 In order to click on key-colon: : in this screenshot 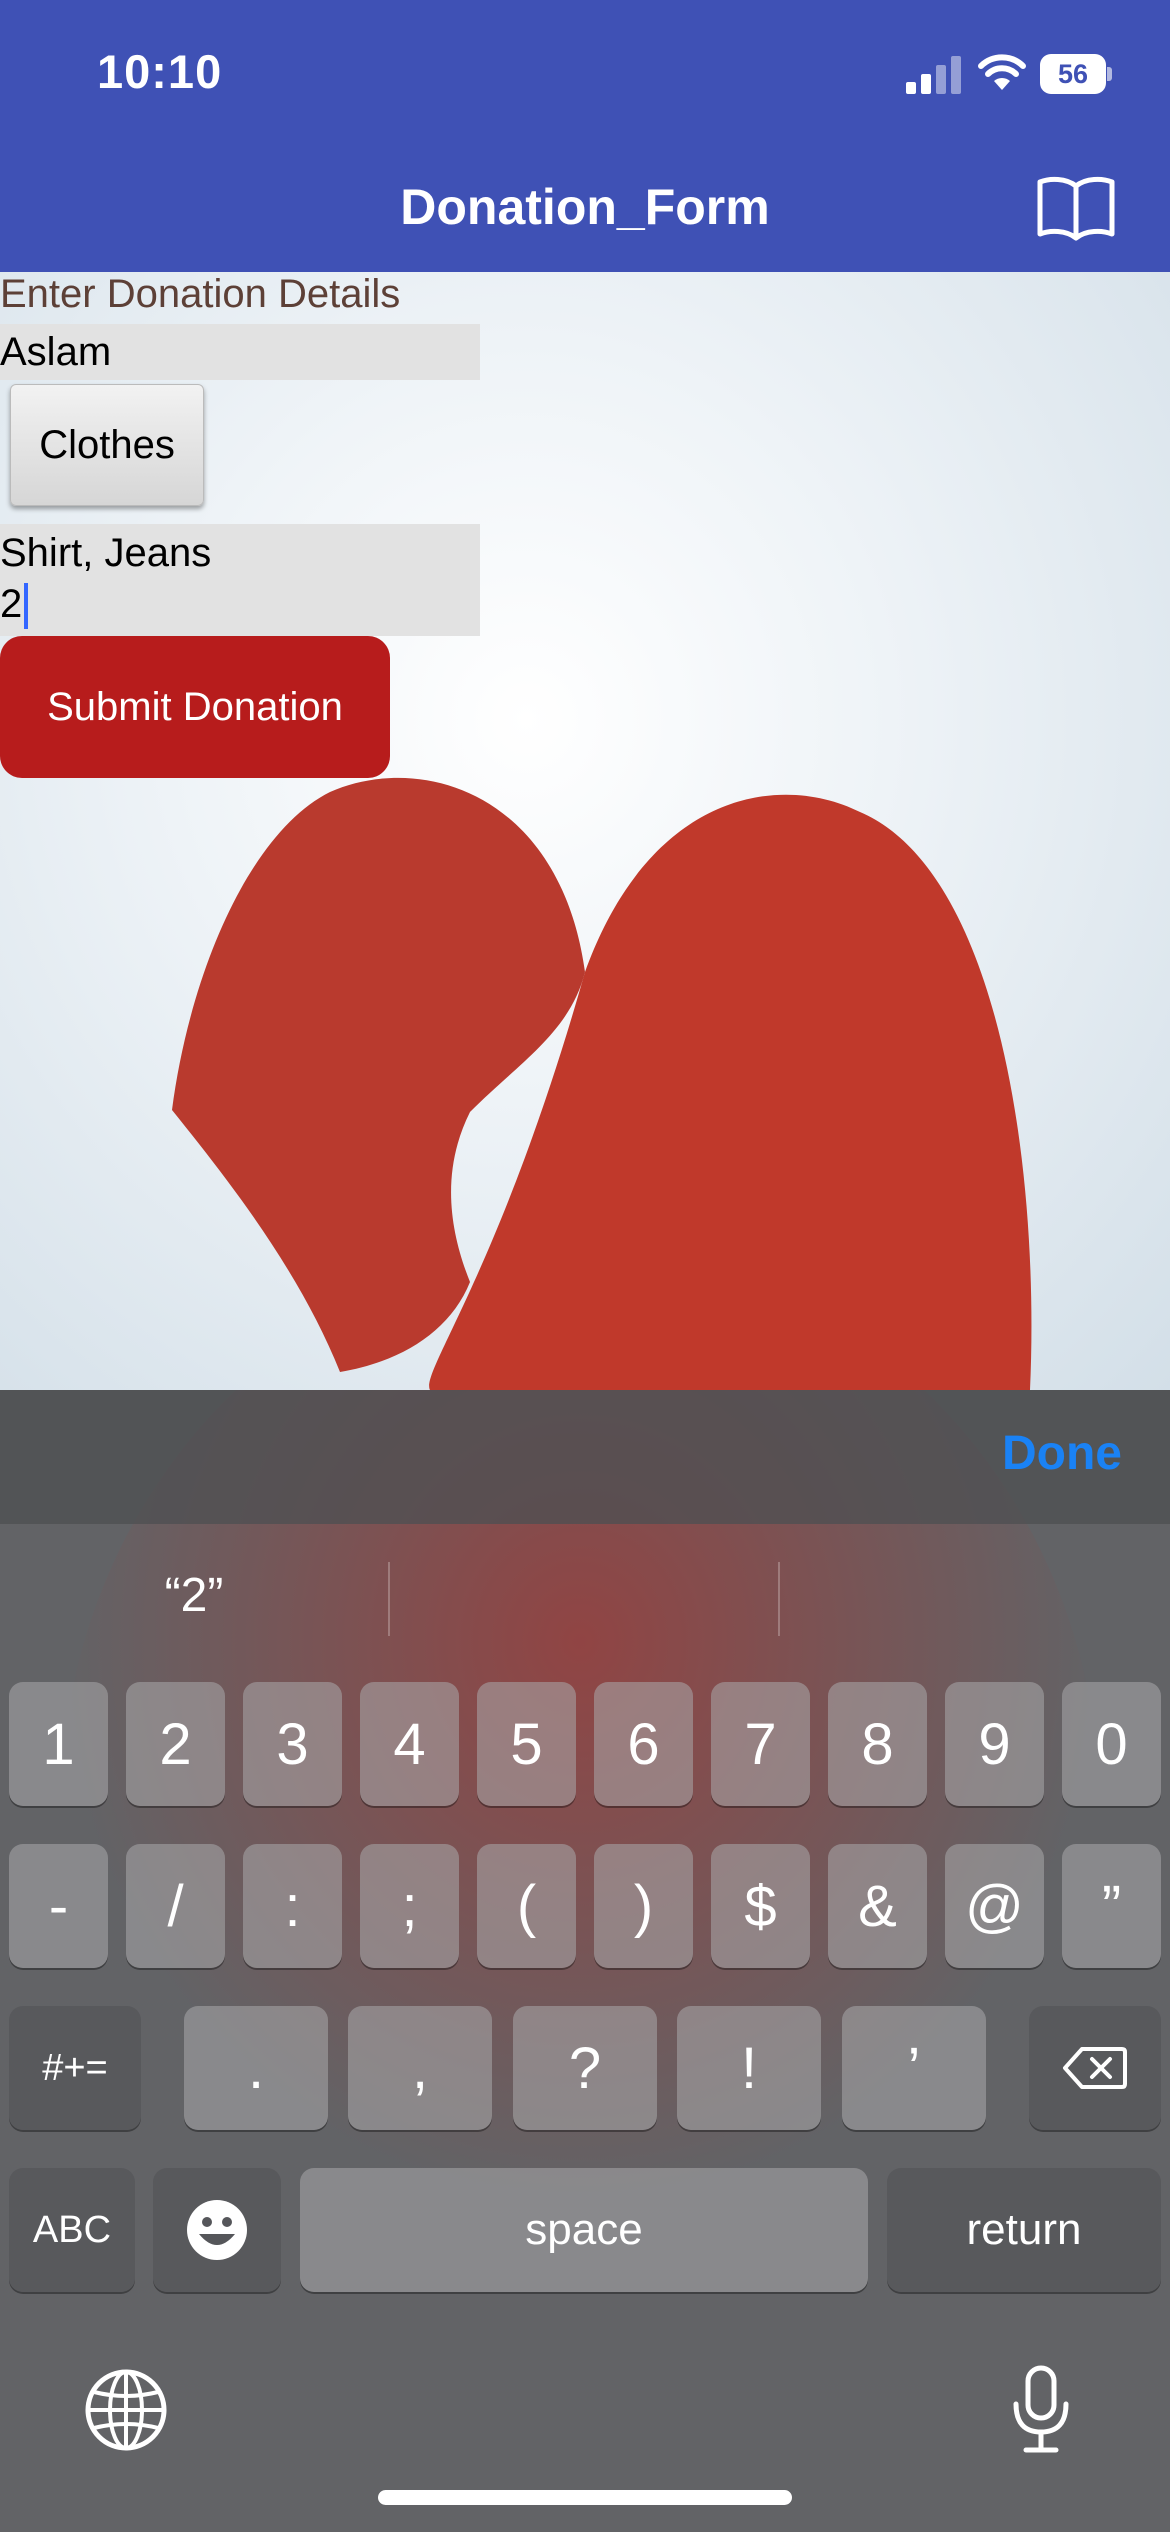, I will do `click(292, 1906)`.